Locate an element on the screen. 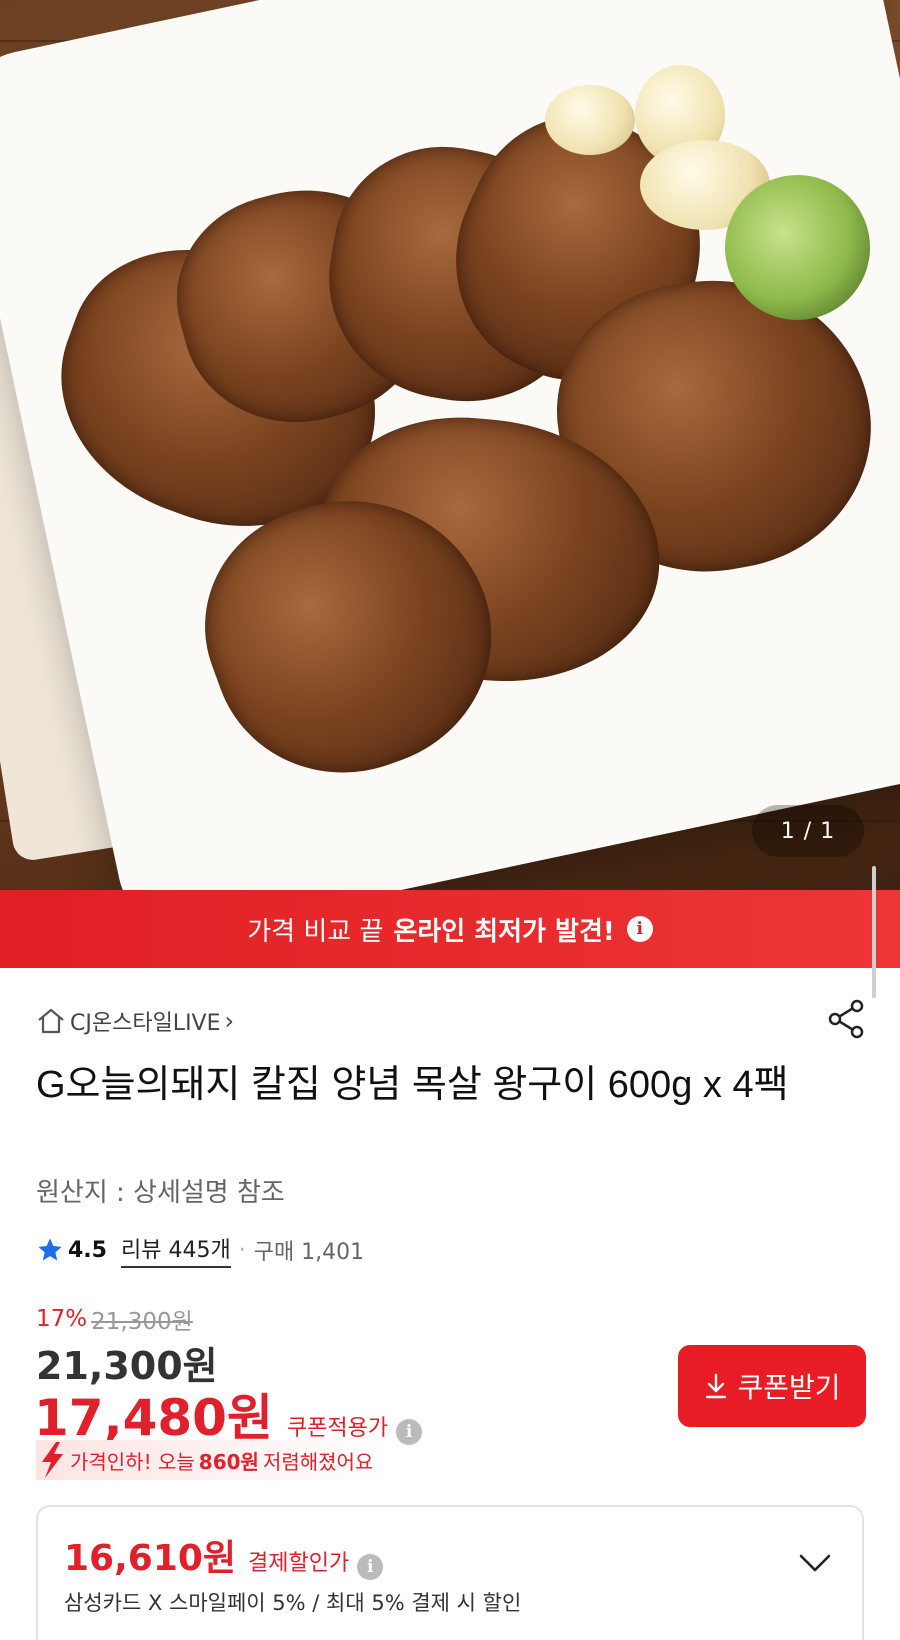 Image resolution: width=900 pixels, height=1640 pixels. brussels-sprout is located at coordinates (797, 247).